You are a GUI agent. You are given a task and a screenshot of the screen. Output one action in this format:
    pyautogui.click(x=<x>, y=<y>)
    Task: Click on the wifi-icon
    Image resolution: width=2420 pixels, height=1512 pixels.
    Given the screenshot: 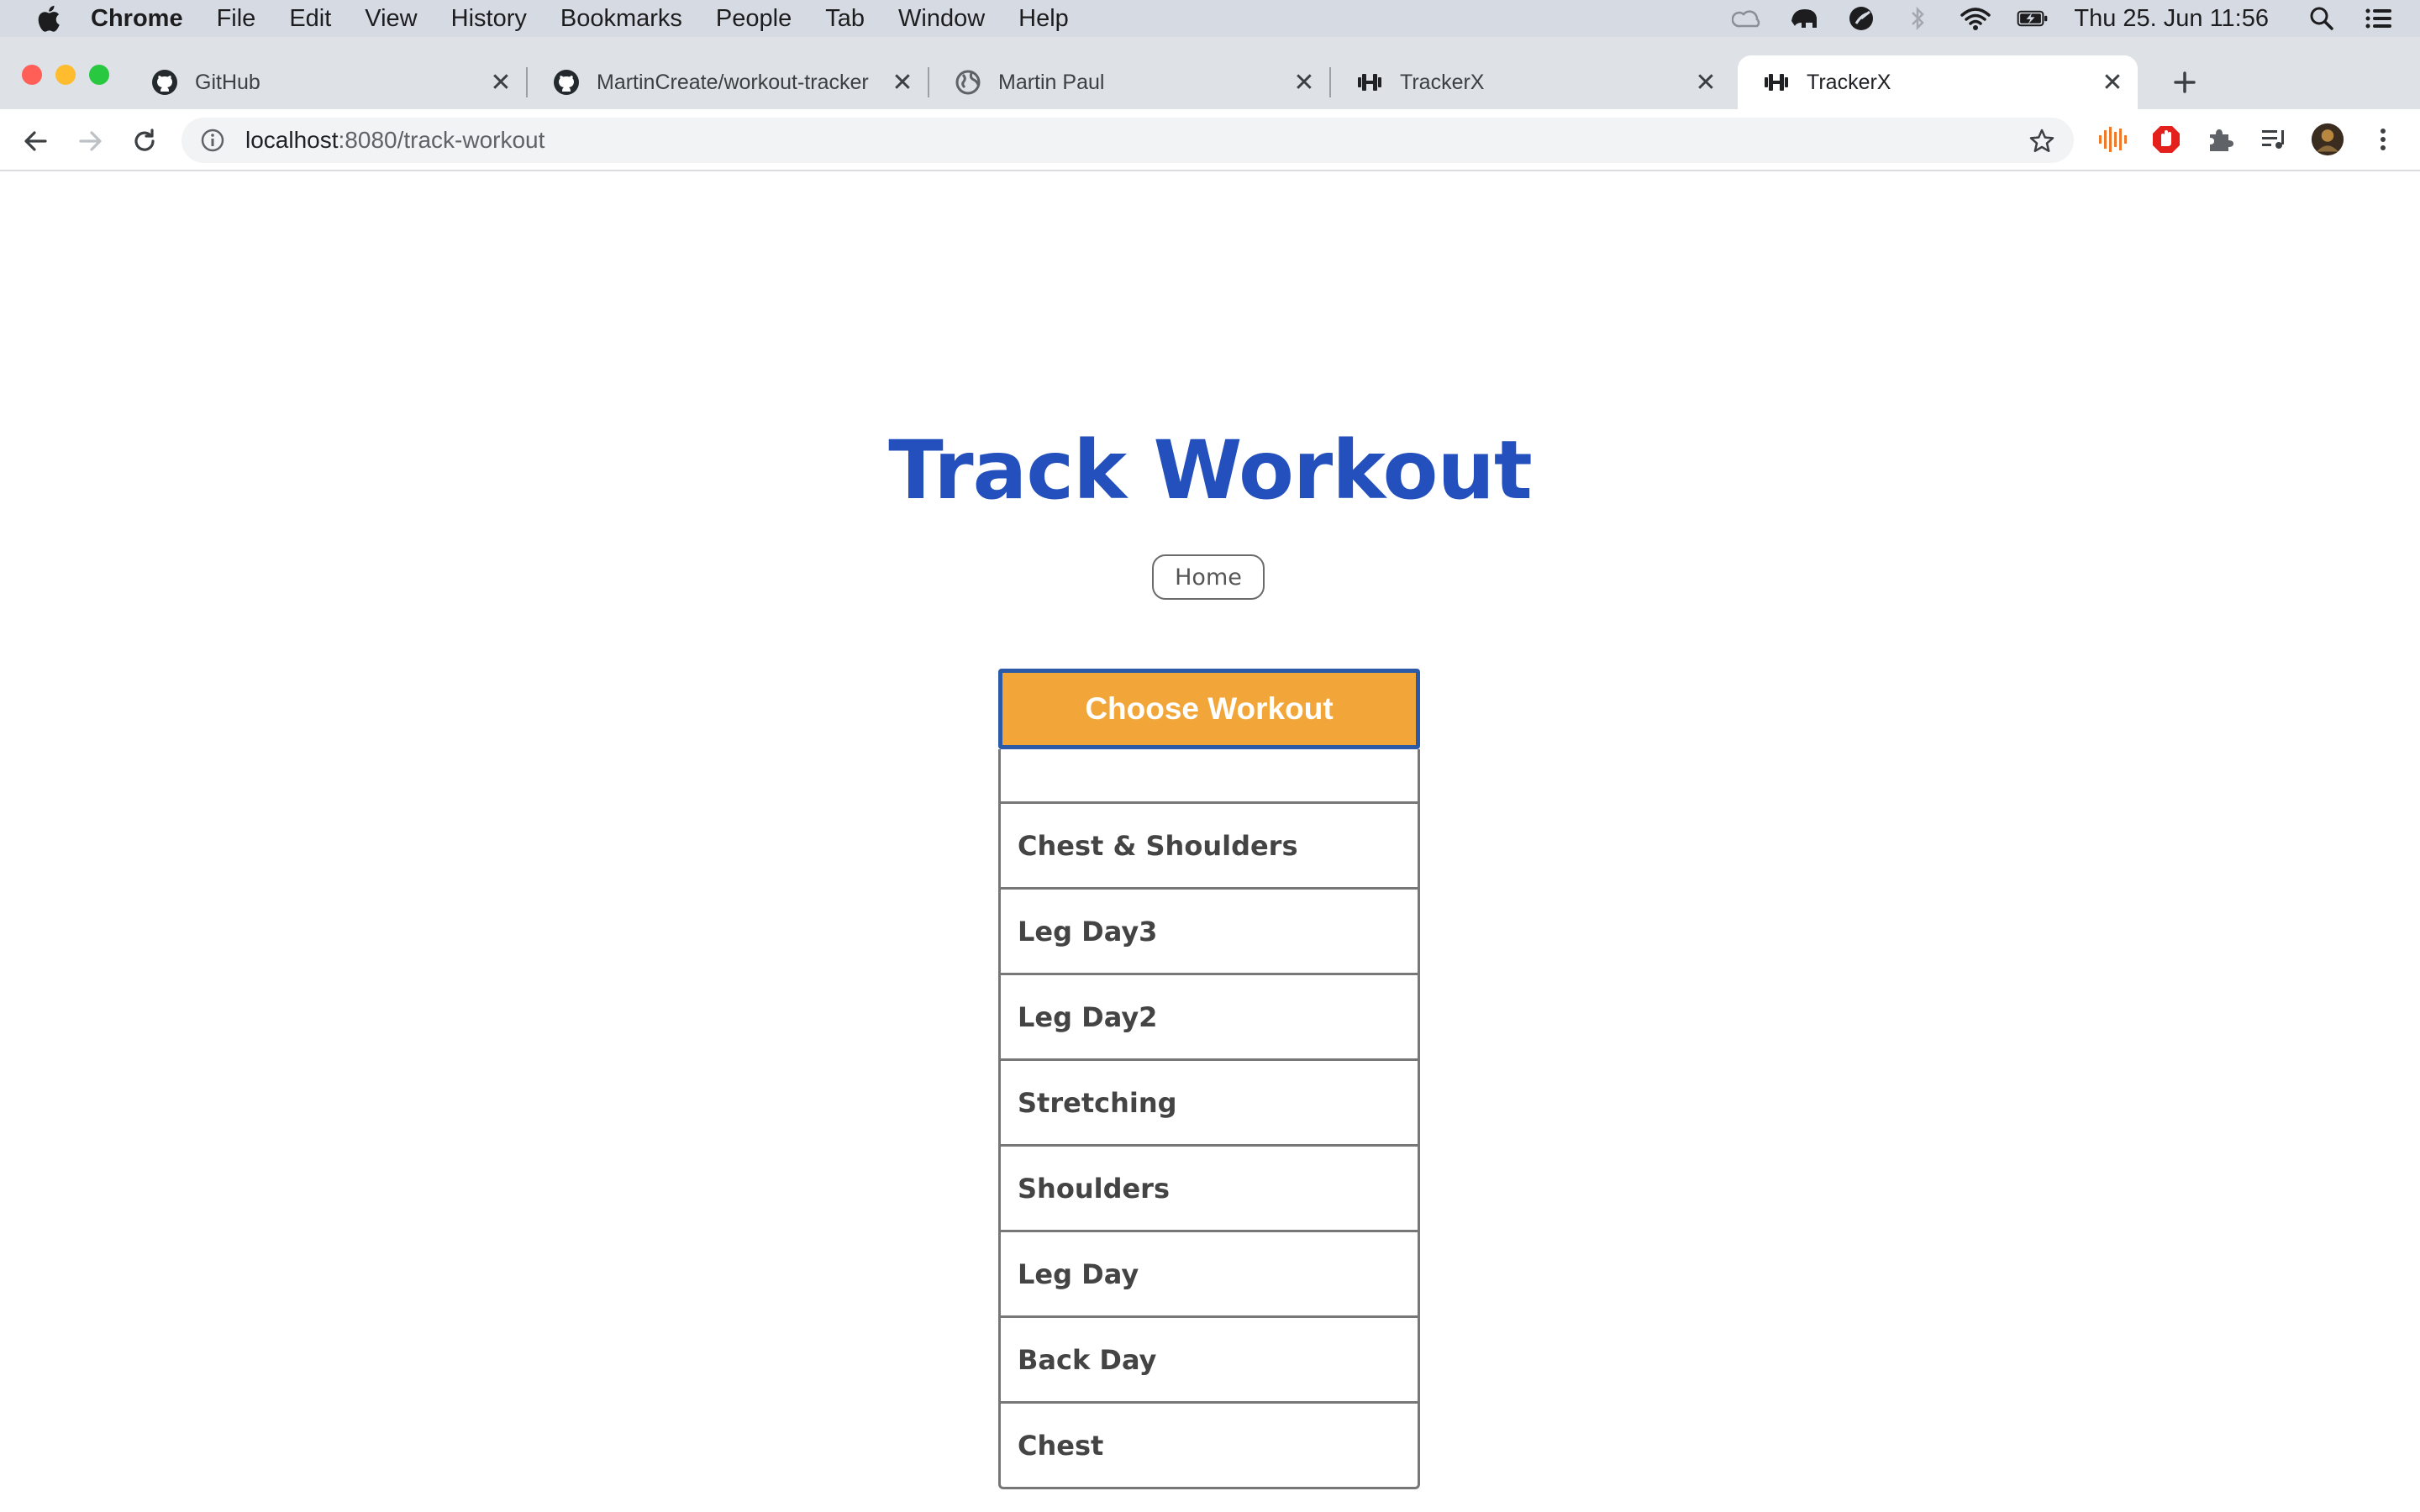 What is the action you would take?
    pyautogui.click(x=1976, y=18)
    